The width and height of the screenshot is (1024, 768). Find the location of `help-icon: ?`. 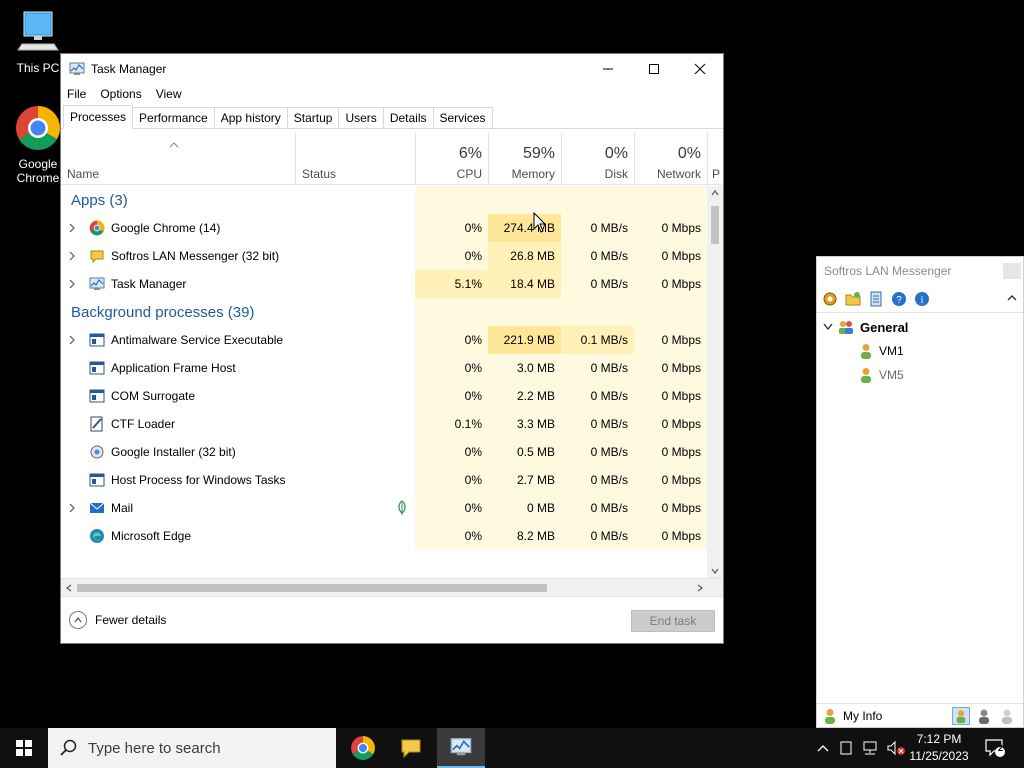

help-icon: ? is located at coordinates (899, 299).